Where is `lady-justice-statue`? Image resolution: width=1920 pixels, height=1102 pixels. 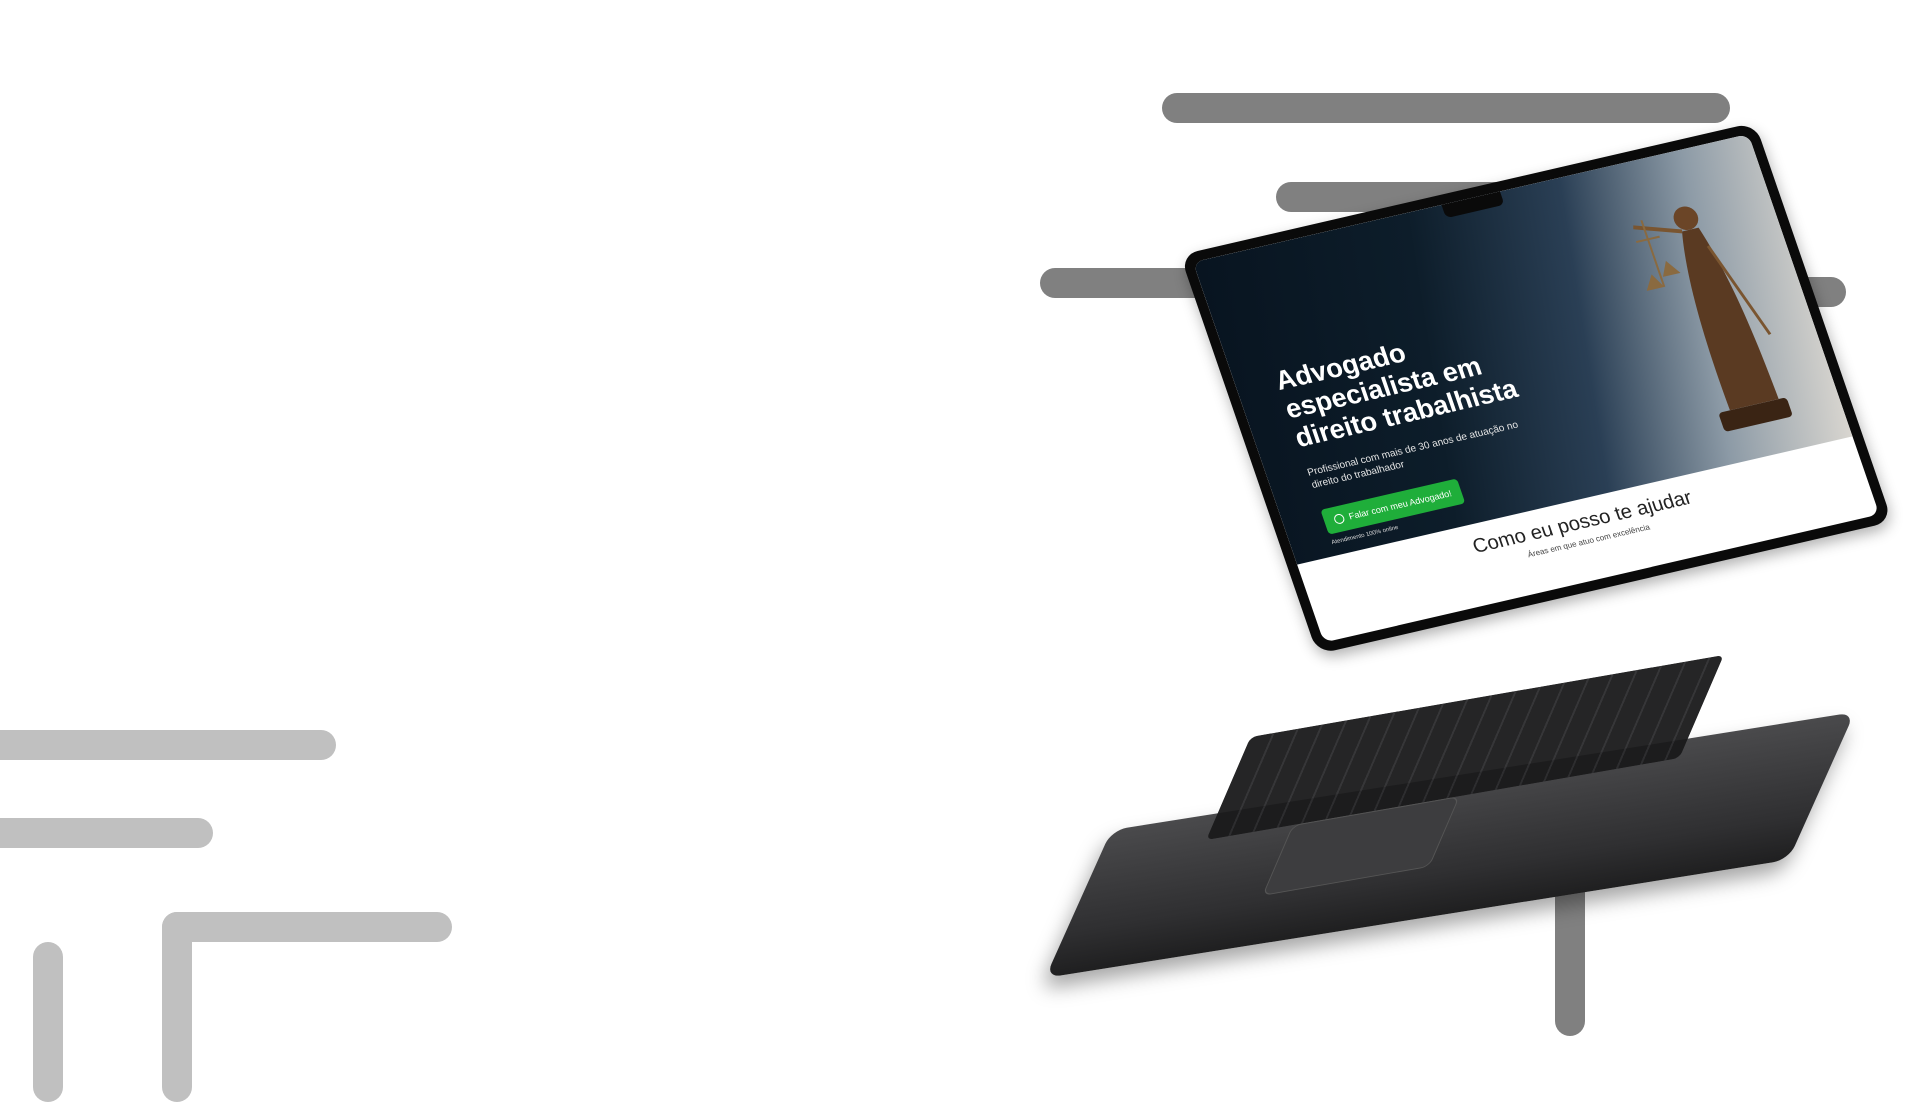 lady-justice-statue is located at coordinates (1712, 319).